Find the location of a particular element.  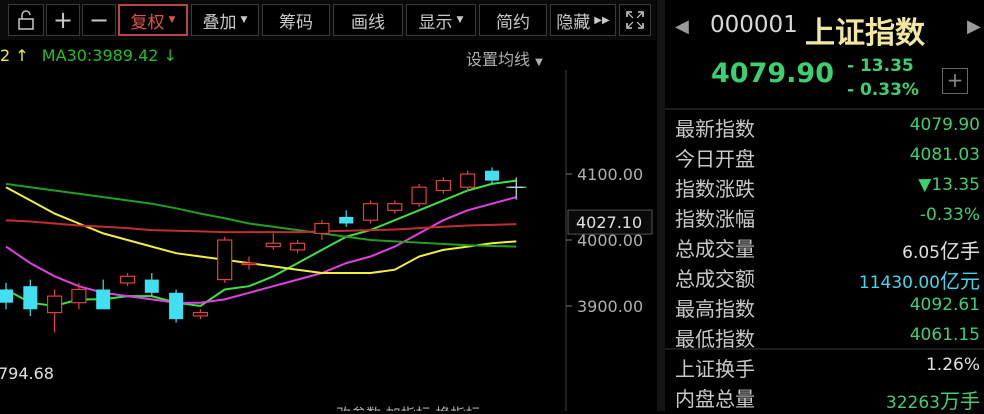

quote-row-value: 6.05亿手 is located at coordinates (941, 249).